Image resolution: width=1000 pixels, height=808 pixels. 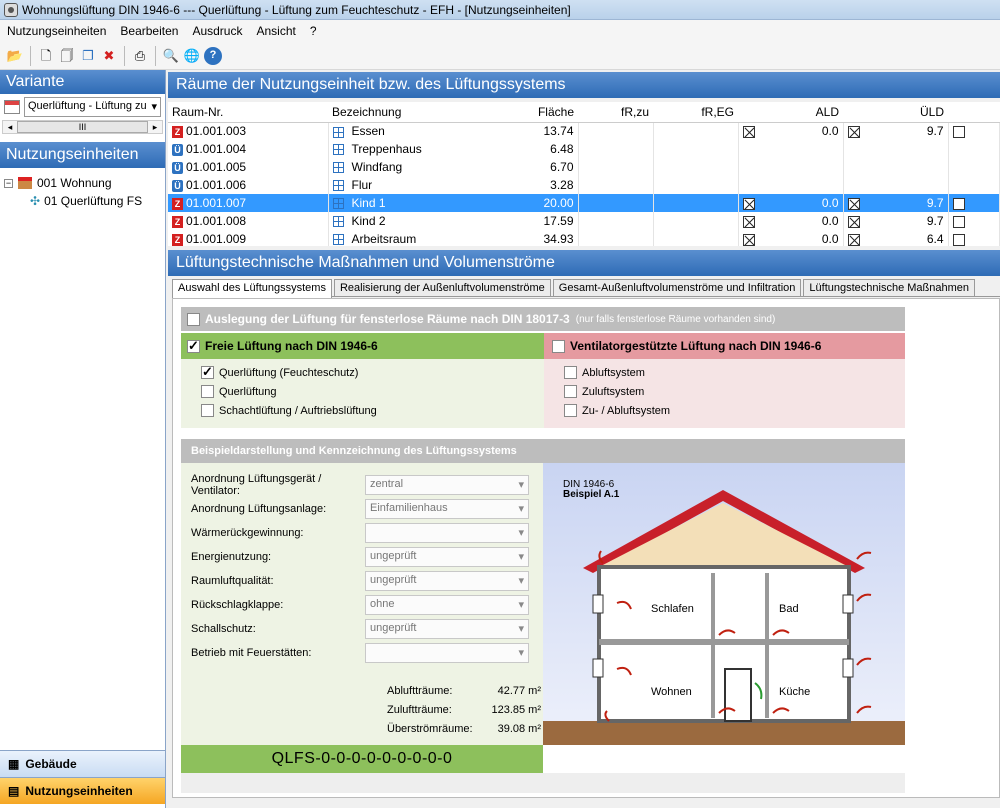 What do you see at coordinates (447, 605) in the screenshot?
I see `field-select: ohne` at bounding box center [447, 605].